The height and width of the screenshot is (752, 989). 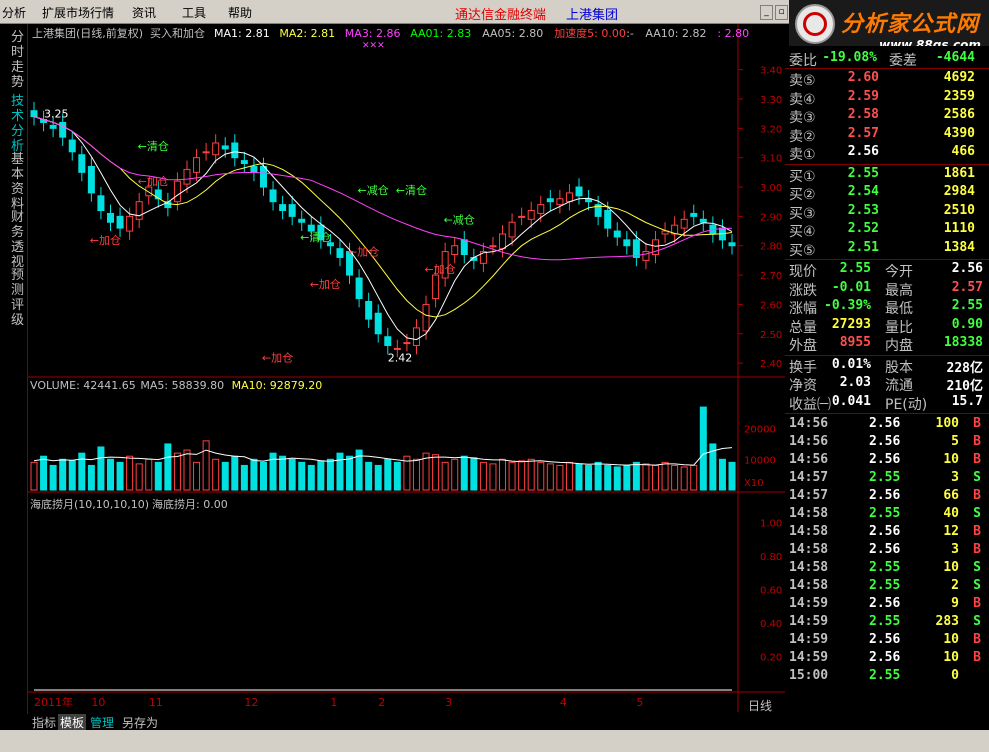 I want to click on tick-side: B, so click(x=977, y=459).